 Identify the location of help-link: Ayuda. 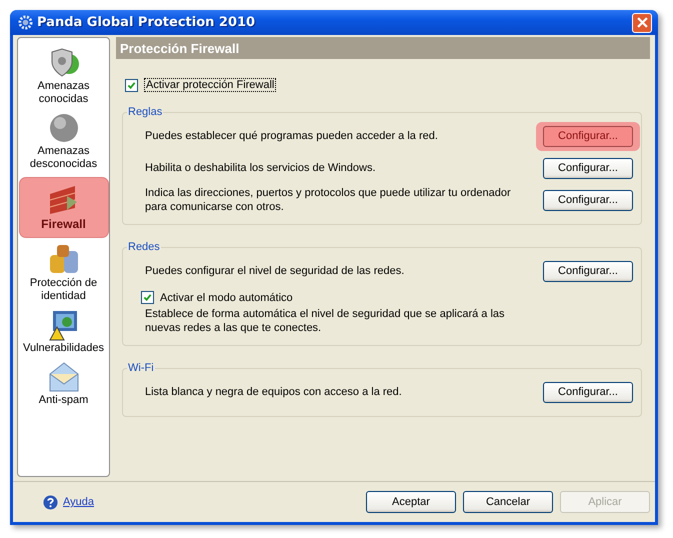
(78, 502).